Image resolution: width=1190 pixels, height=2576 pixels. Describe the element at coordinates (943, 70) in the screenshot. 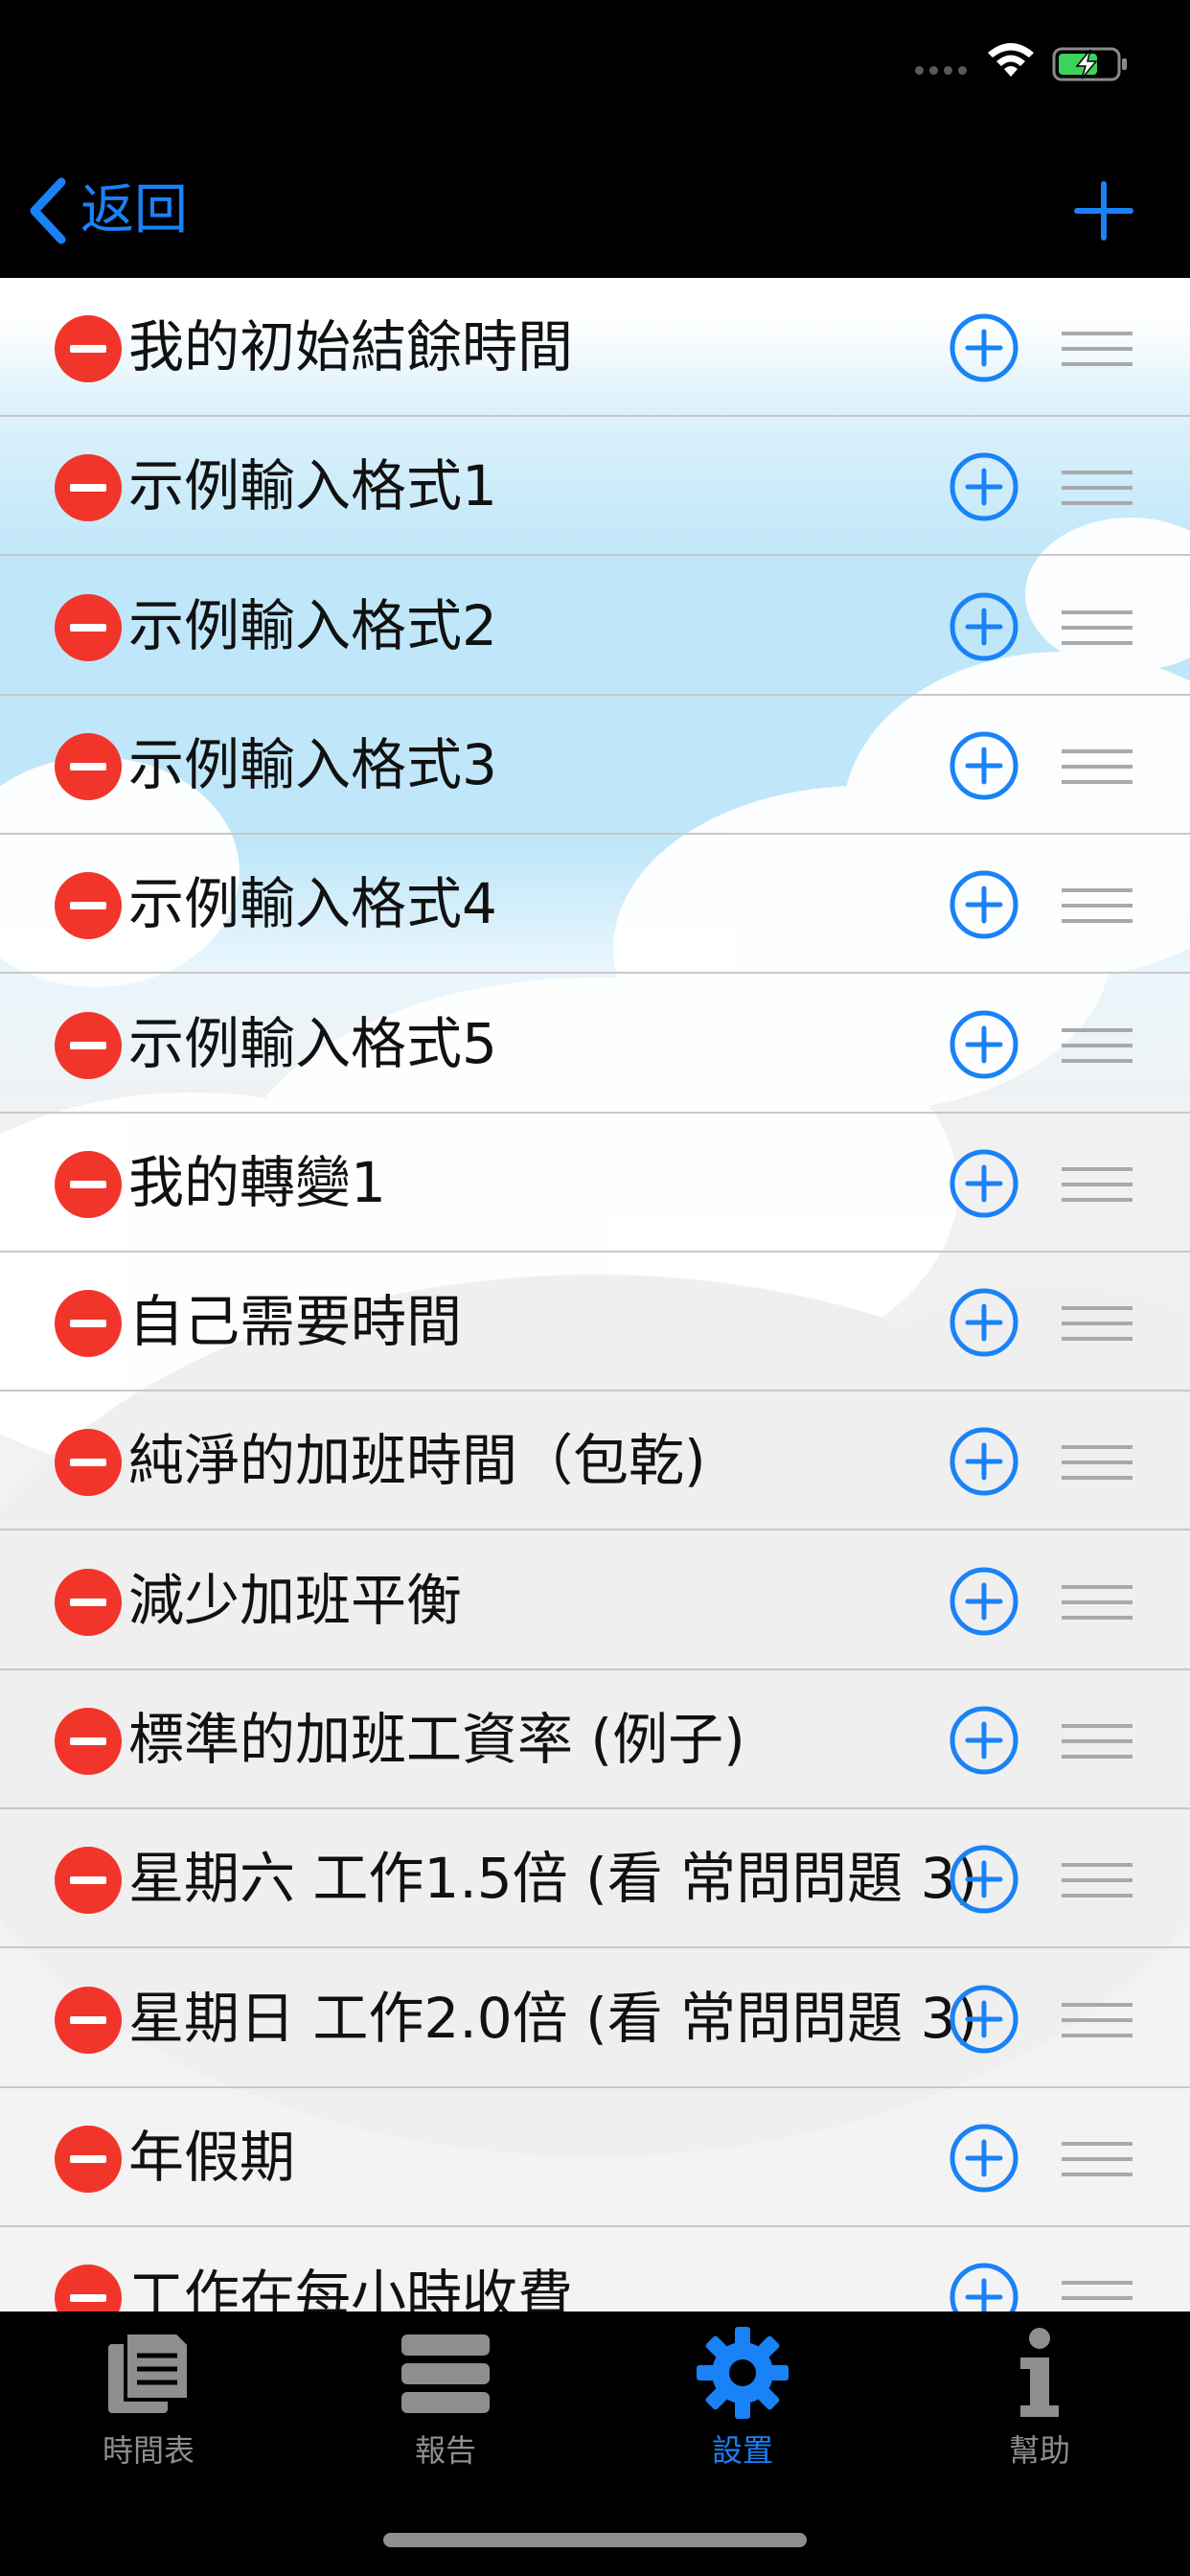

I see `signal-strength-icon` at that location.